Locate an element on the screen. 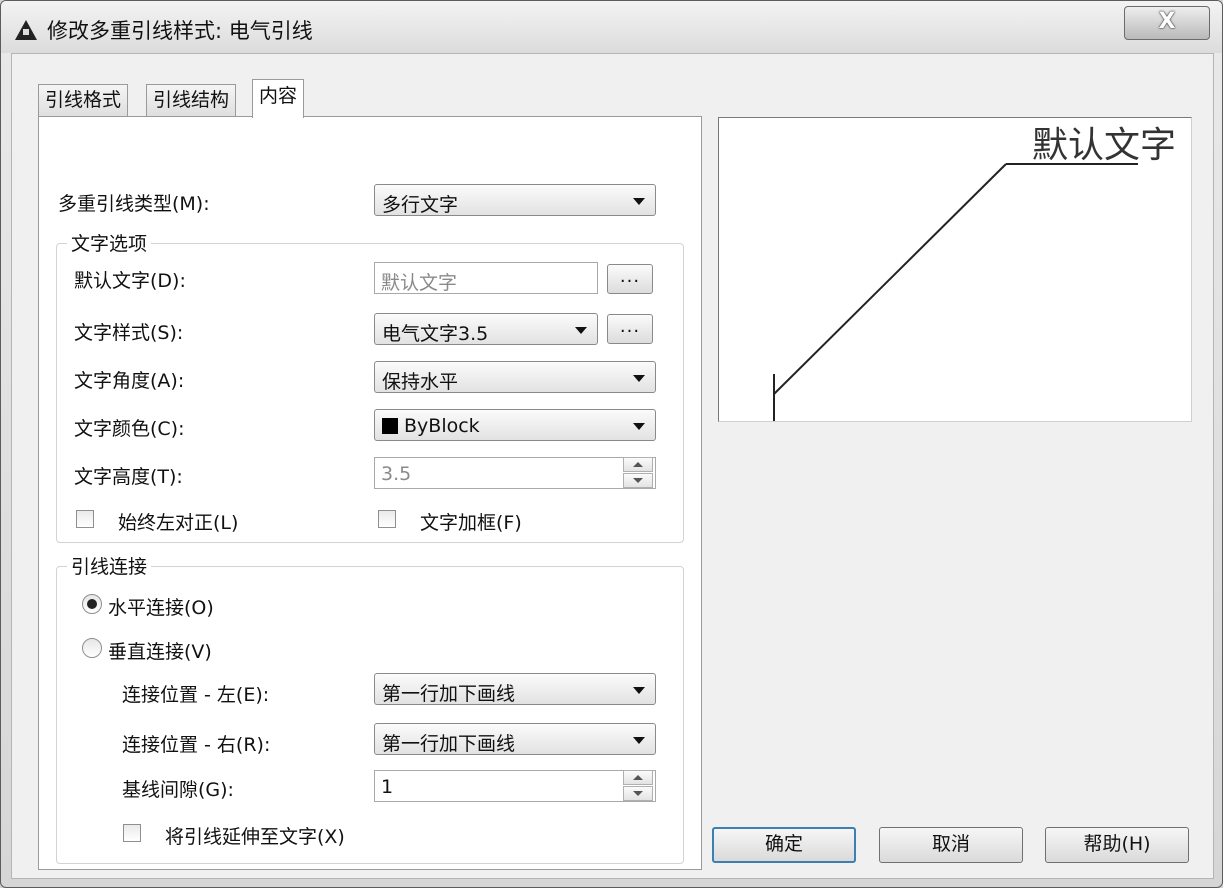 This screenshot has width=1223, height=888. landing-gap-spinner is located at coordinates (638, 786).